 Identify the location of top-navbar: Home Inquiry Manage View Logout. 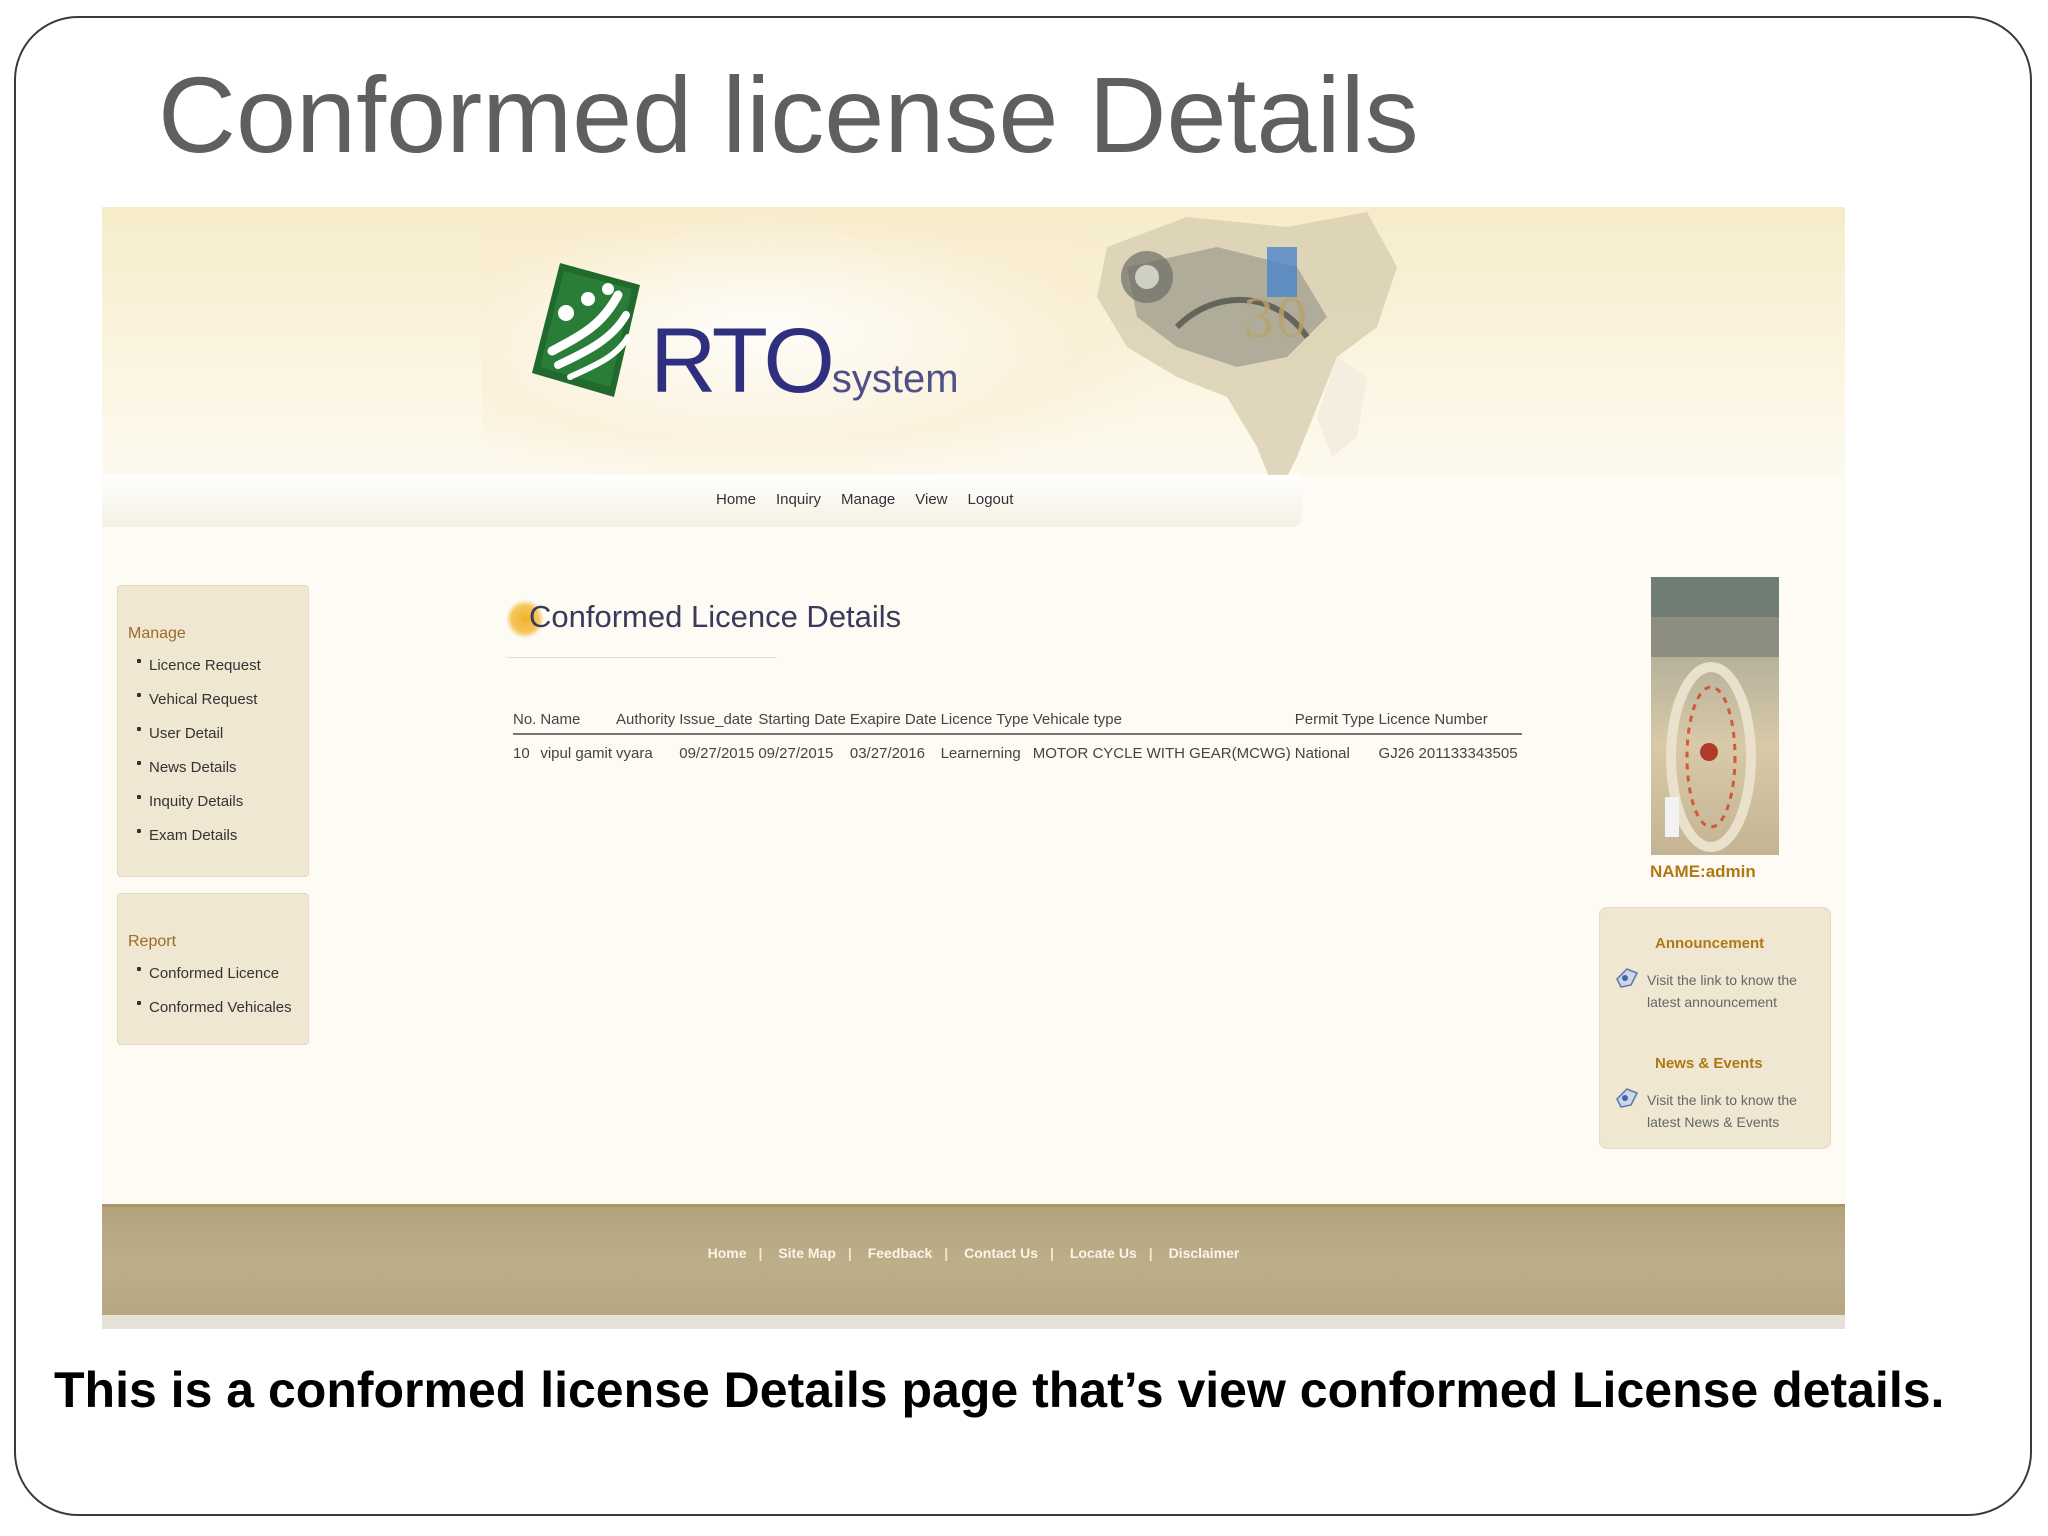
(702, 501).